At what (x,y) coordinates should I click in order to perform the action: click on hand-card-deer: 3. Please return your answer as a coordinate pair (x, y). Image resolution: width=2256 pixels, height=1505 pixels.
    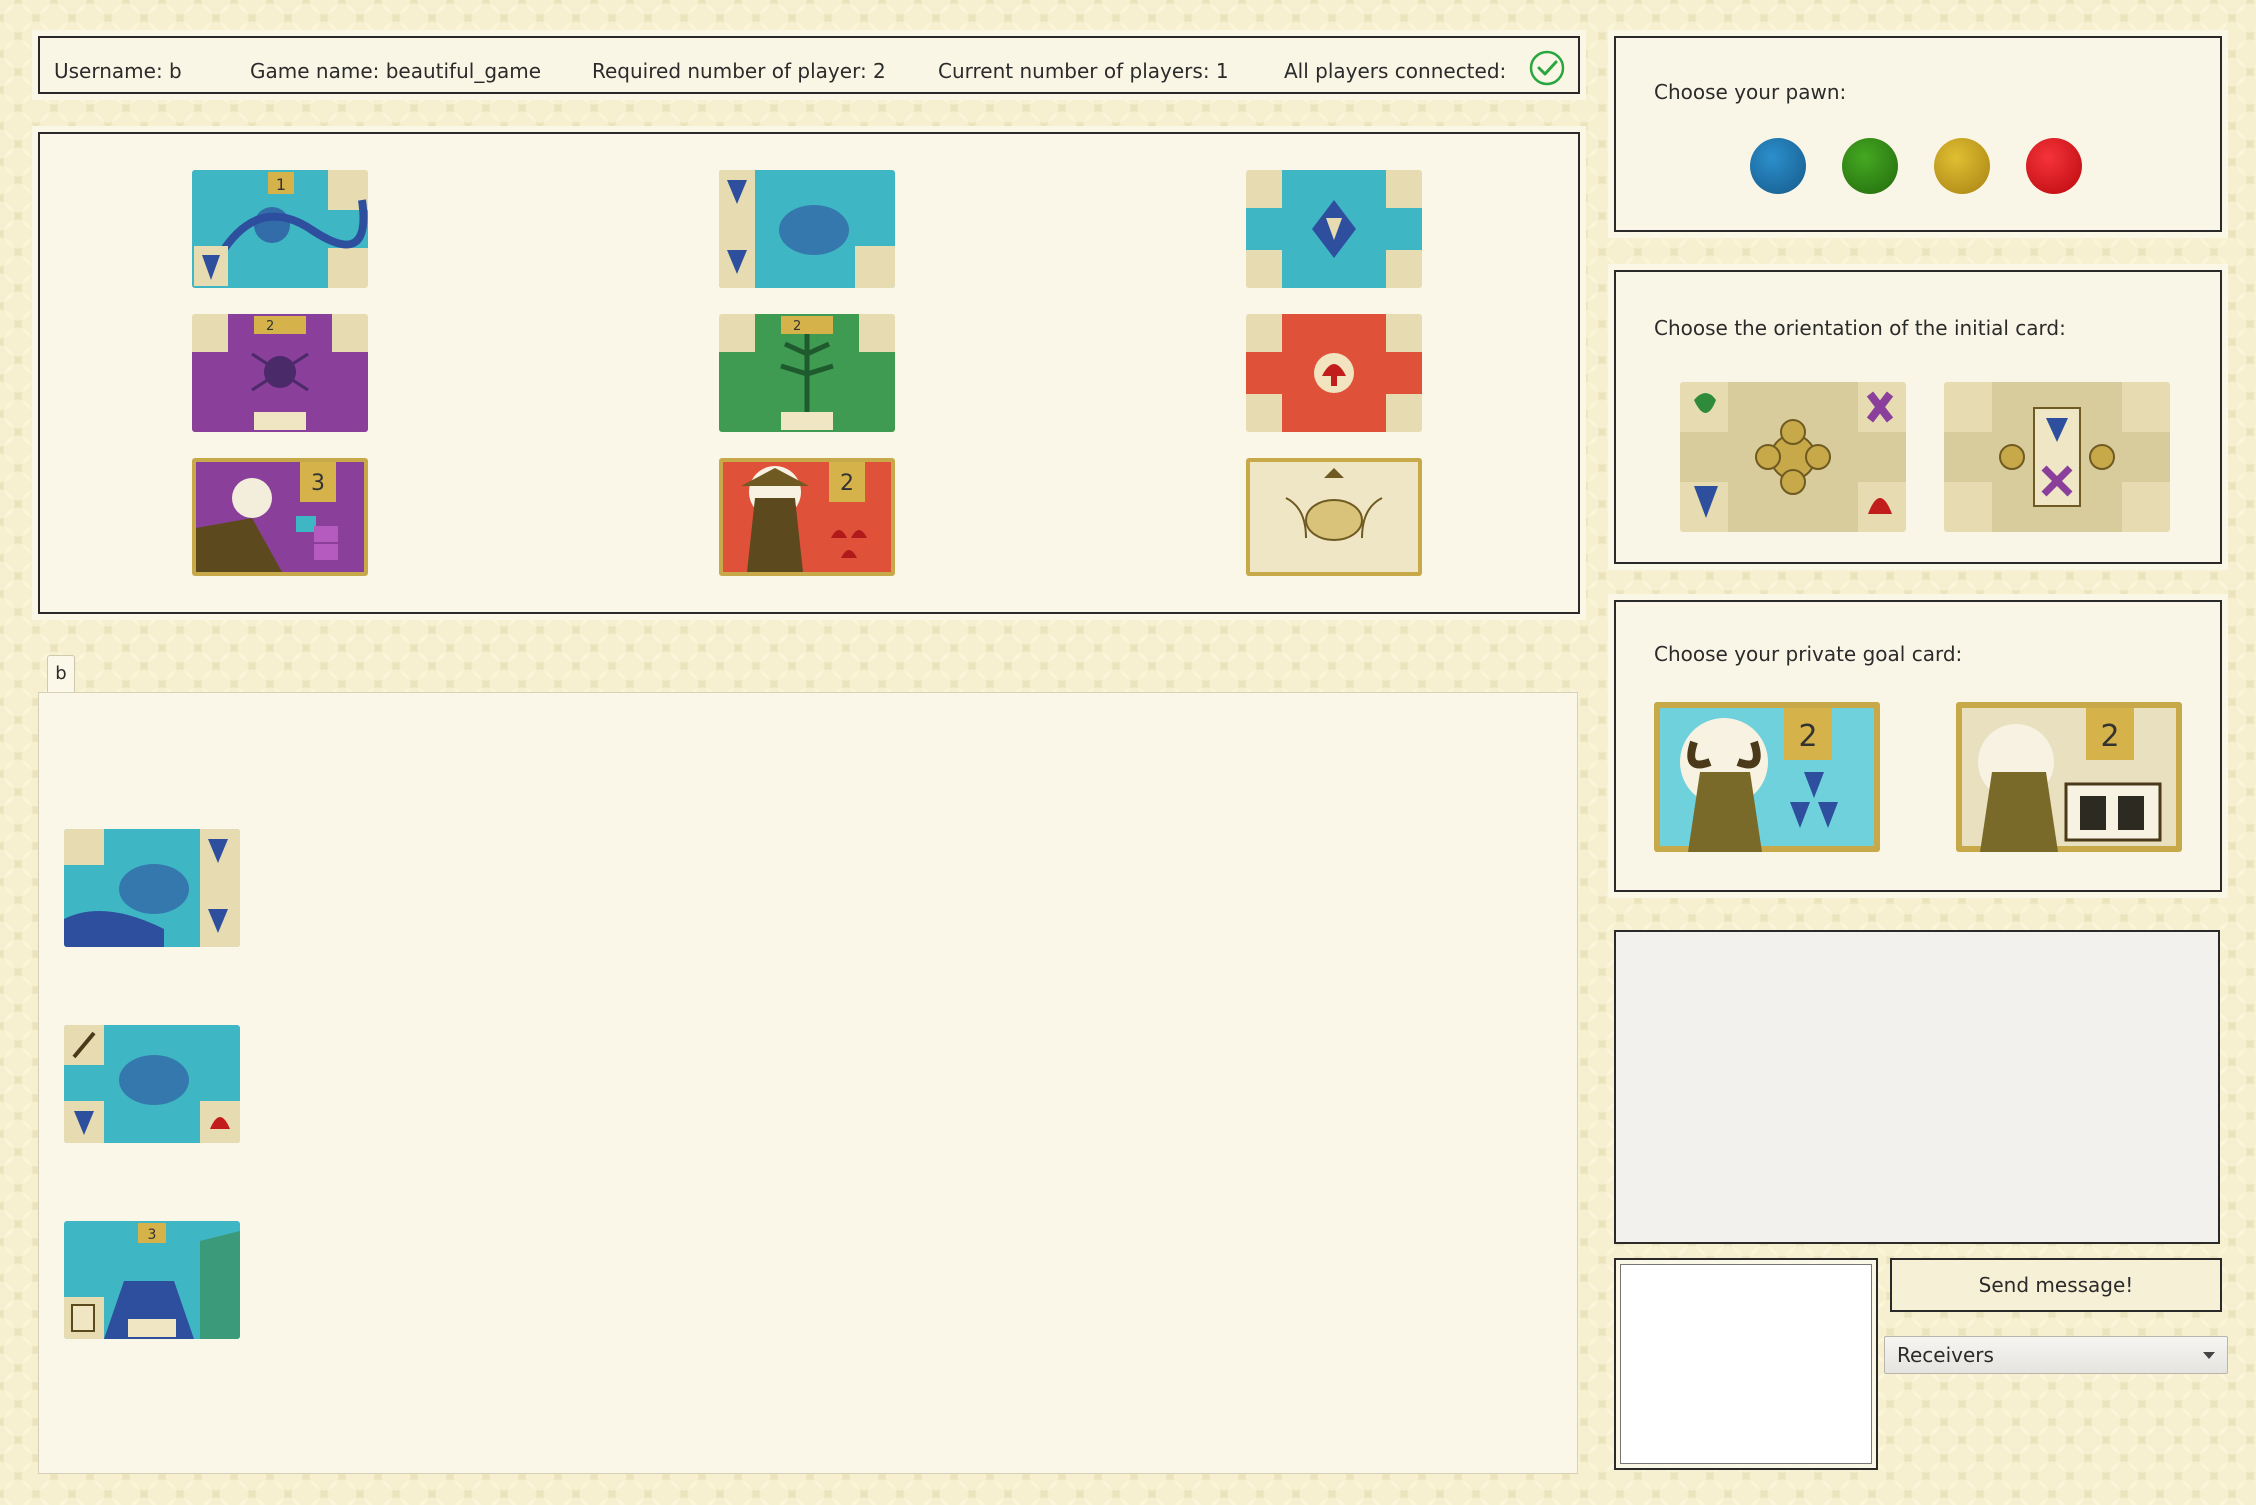
    Looking at the image, I should click on (152, 1280).